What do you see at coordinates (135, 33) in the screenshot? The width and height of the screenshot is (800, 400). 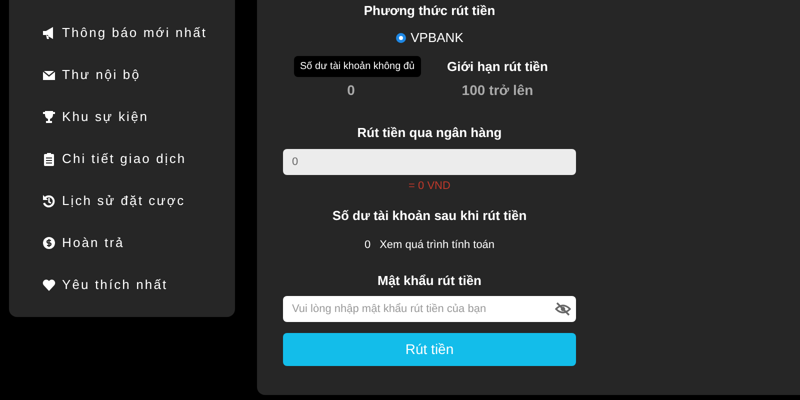 I see `menu-item: Thông báo mới nhất` at bounding box center [135, 33].